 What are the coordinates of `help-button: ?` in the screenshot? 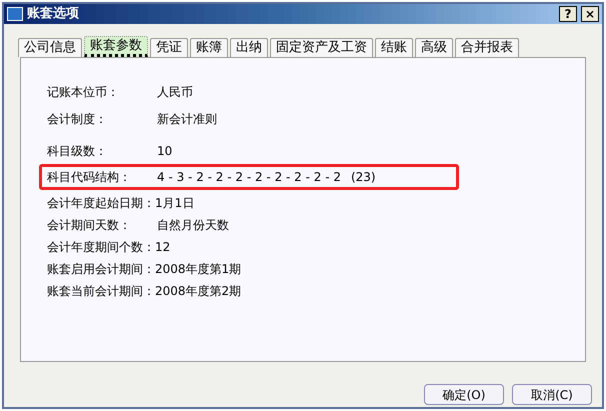 It's located at (568, 14).